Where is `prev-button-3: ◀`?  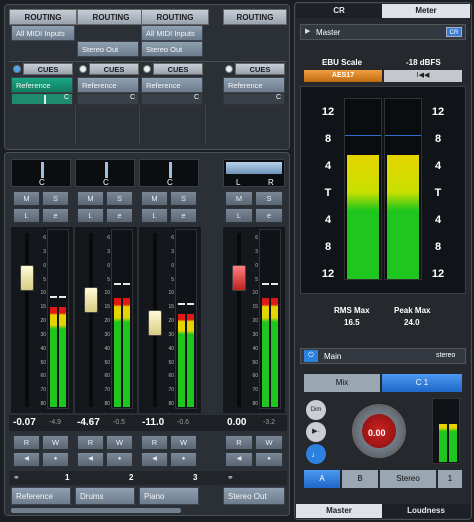 prev-button-3: ◀ is located at coordinates (154, 459).